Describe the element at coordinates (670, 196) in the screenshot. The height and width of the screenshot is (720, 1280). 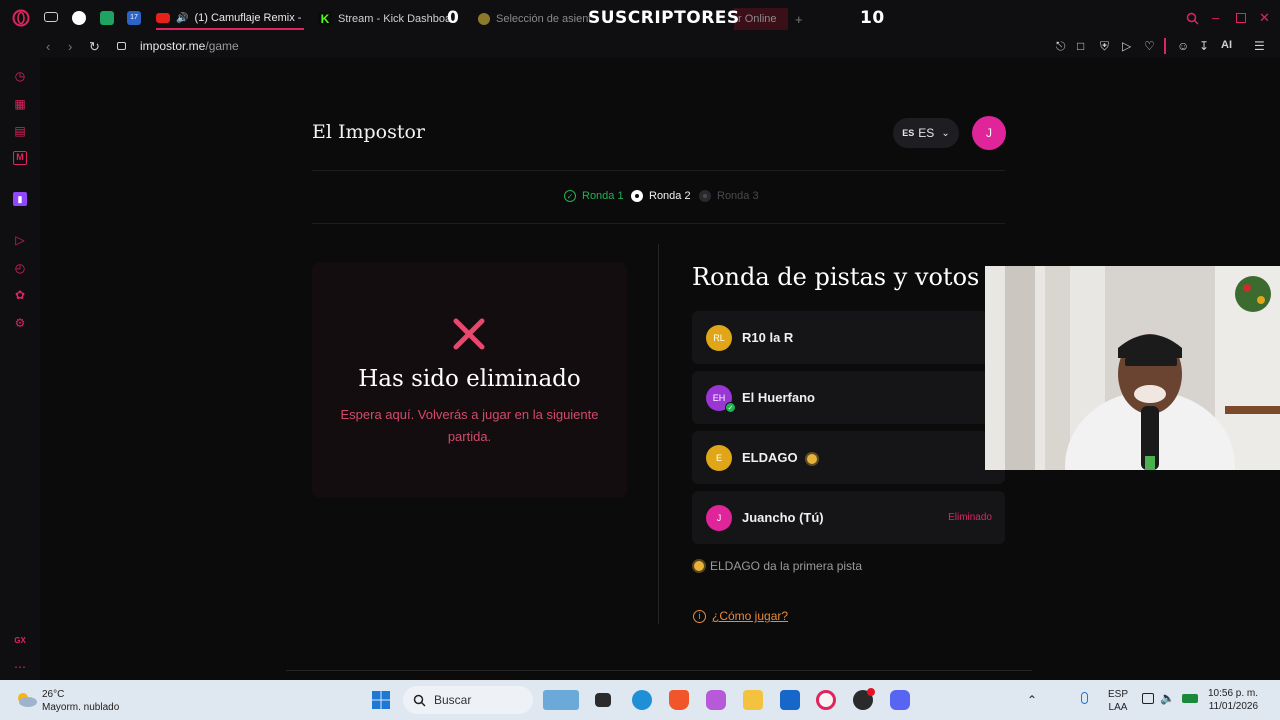
I see `round-label: Ronda 2` at that location.